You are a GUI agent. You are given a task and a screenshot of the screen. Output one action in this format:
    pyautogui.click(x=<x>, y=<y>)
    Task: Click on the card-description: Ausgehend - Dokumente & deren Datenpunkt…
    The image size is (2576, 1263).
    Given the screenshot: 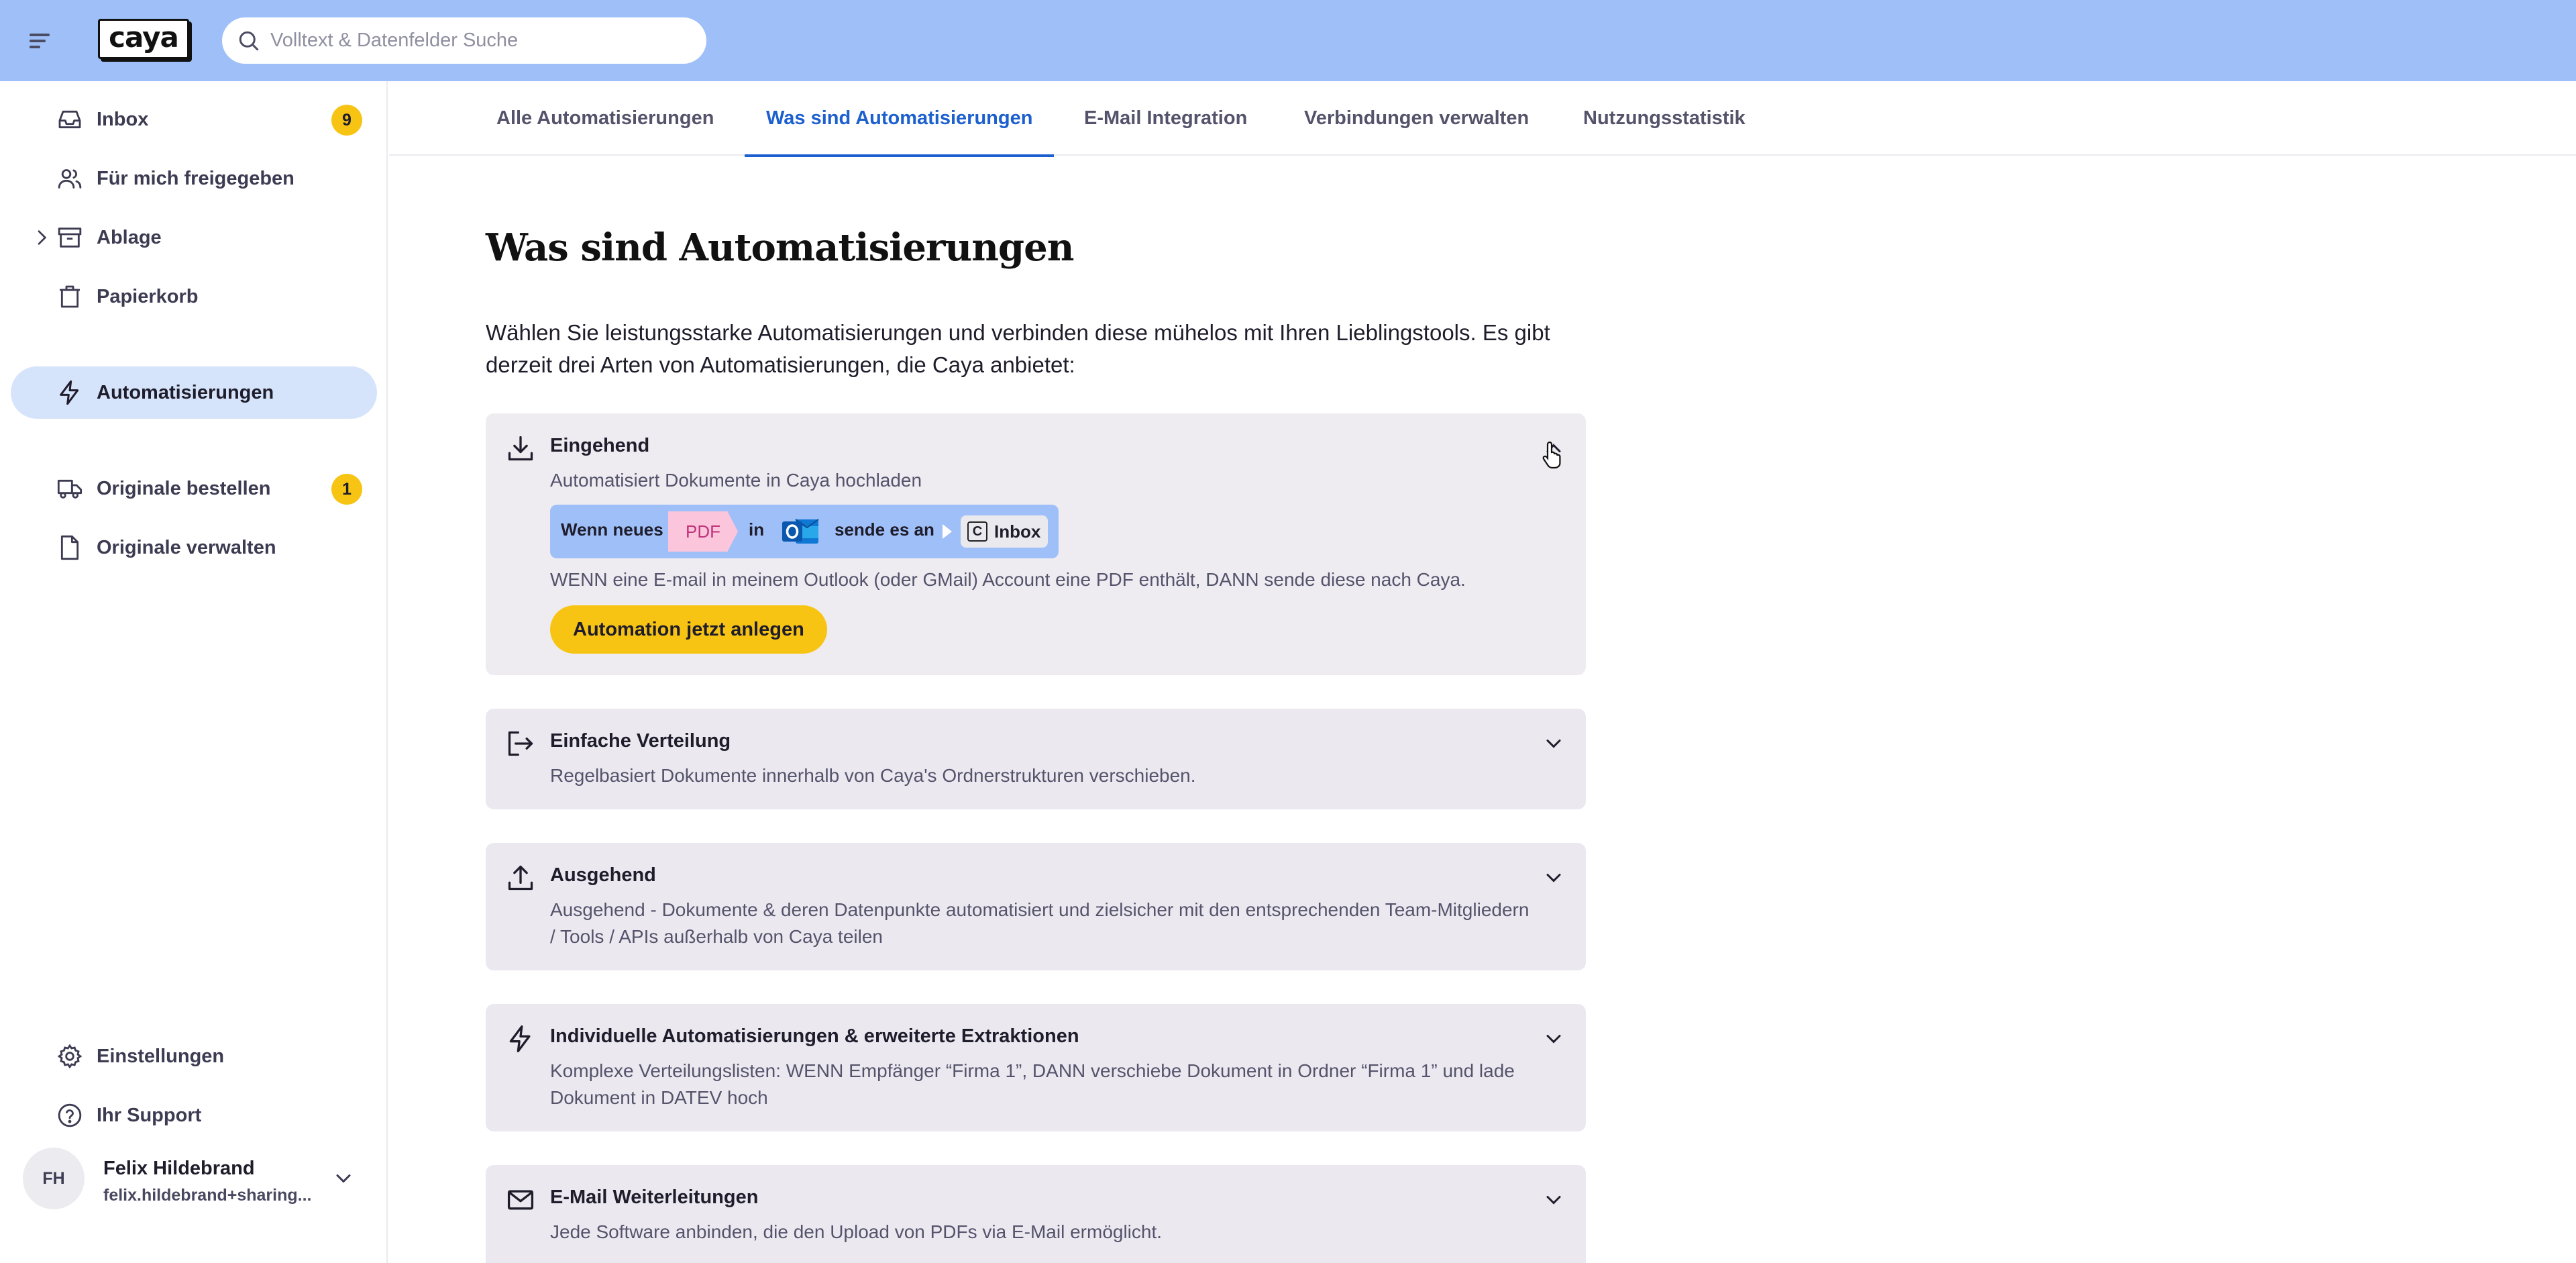 What is the action you would take?
    pyautogui.click(x=1039, y=923)
    